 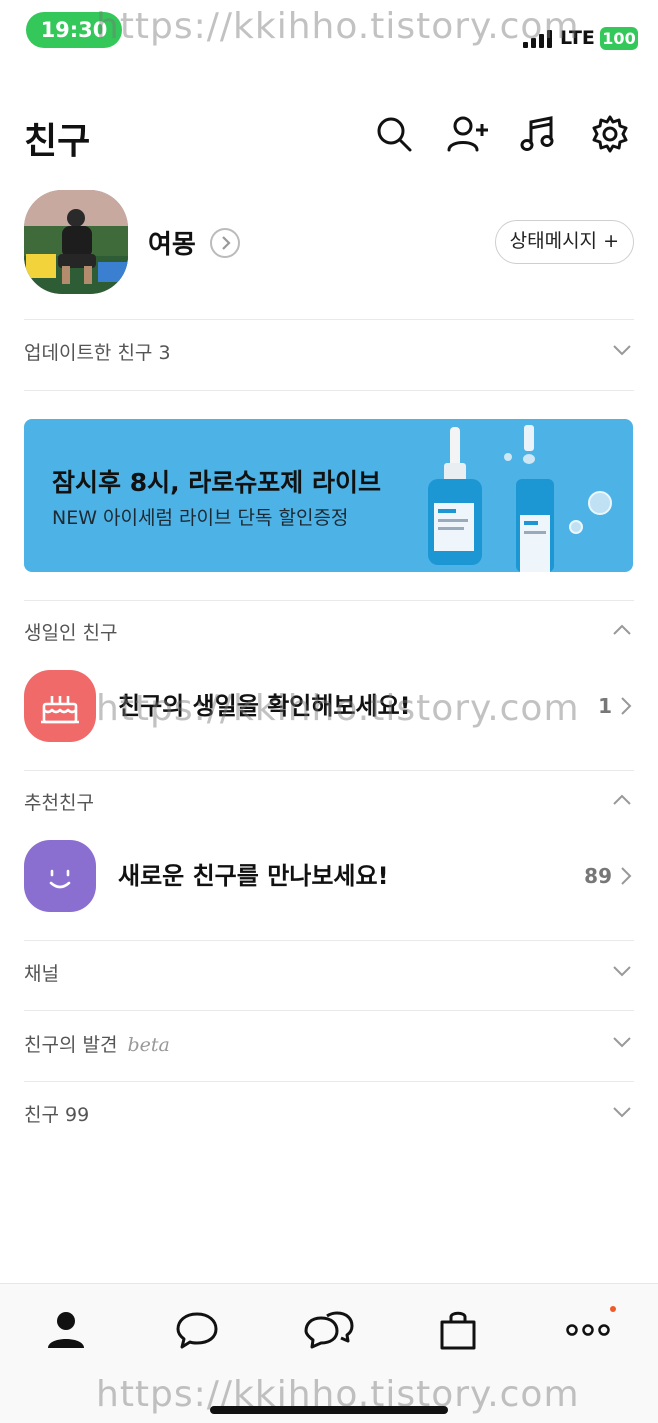 I want to click on beta-badge: beta, so click(x=148, y=1045).